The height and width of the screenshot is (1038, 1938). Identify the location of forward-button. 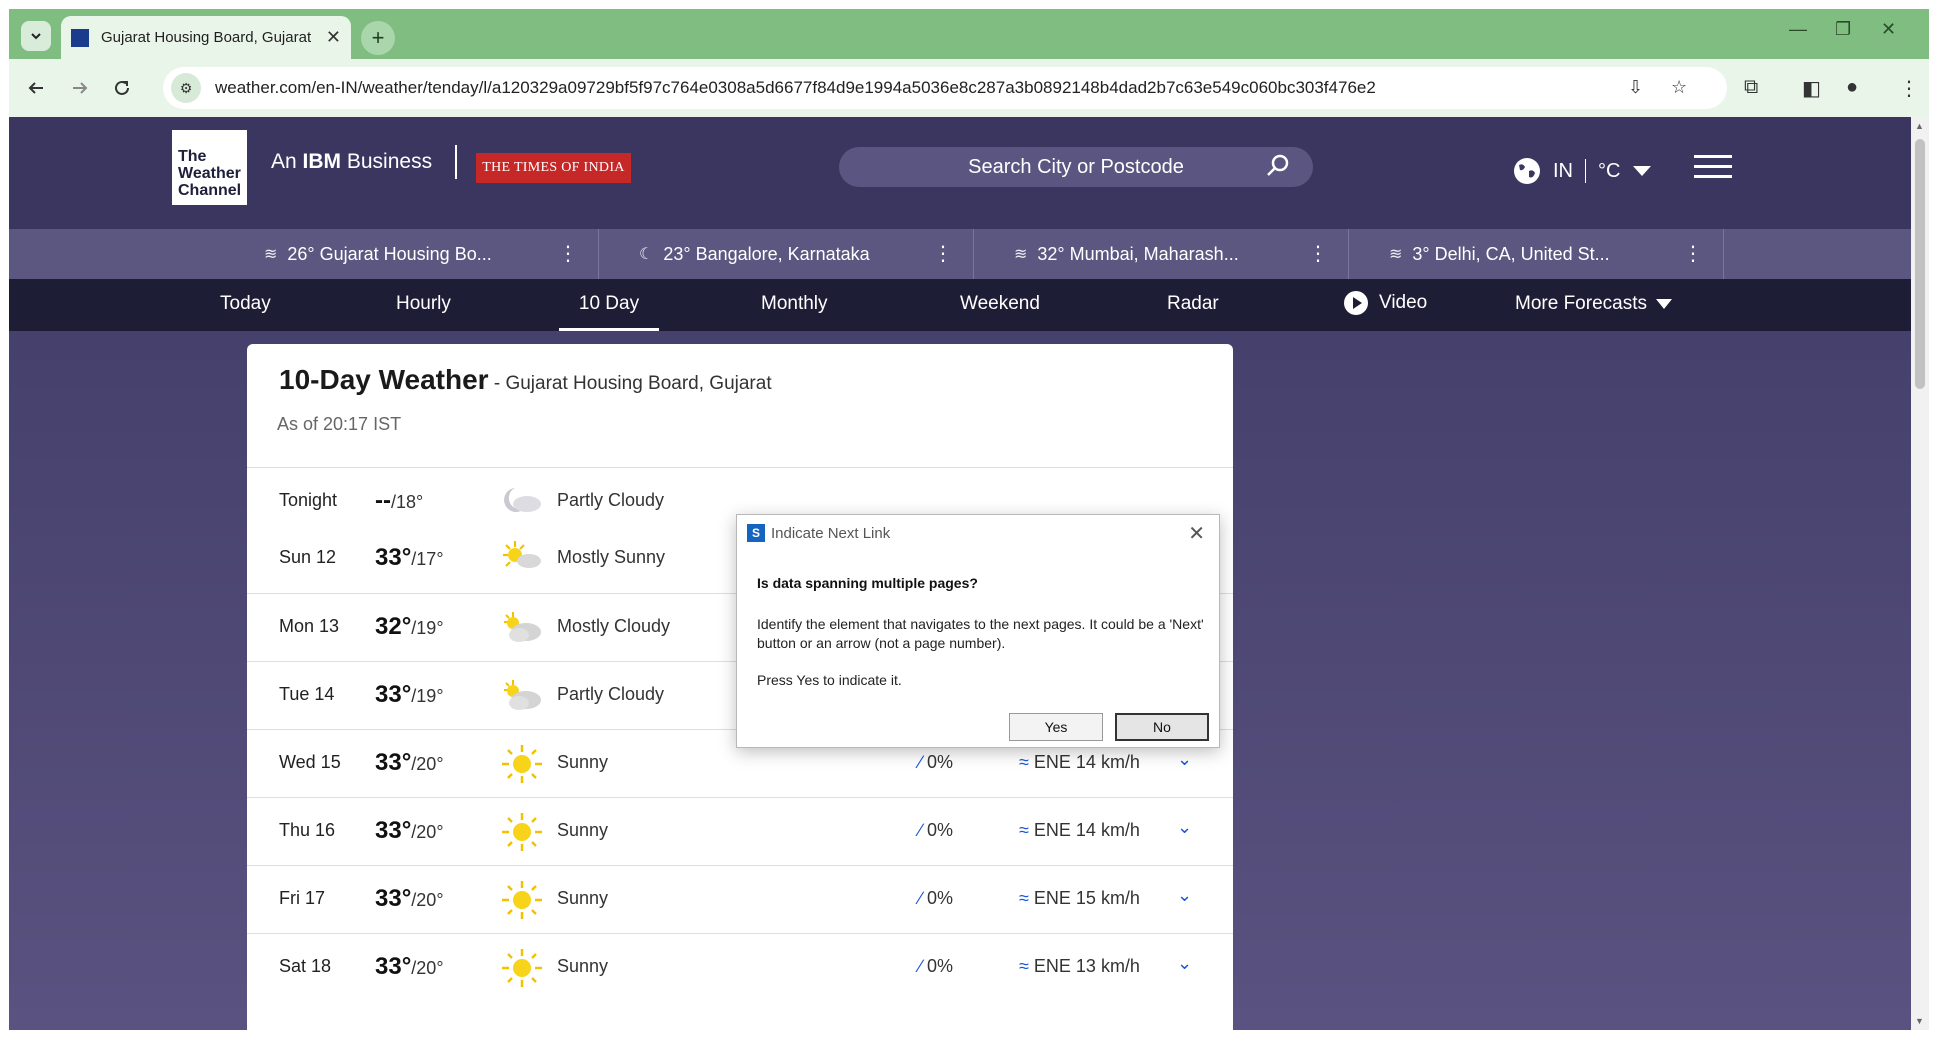
(80, 88).